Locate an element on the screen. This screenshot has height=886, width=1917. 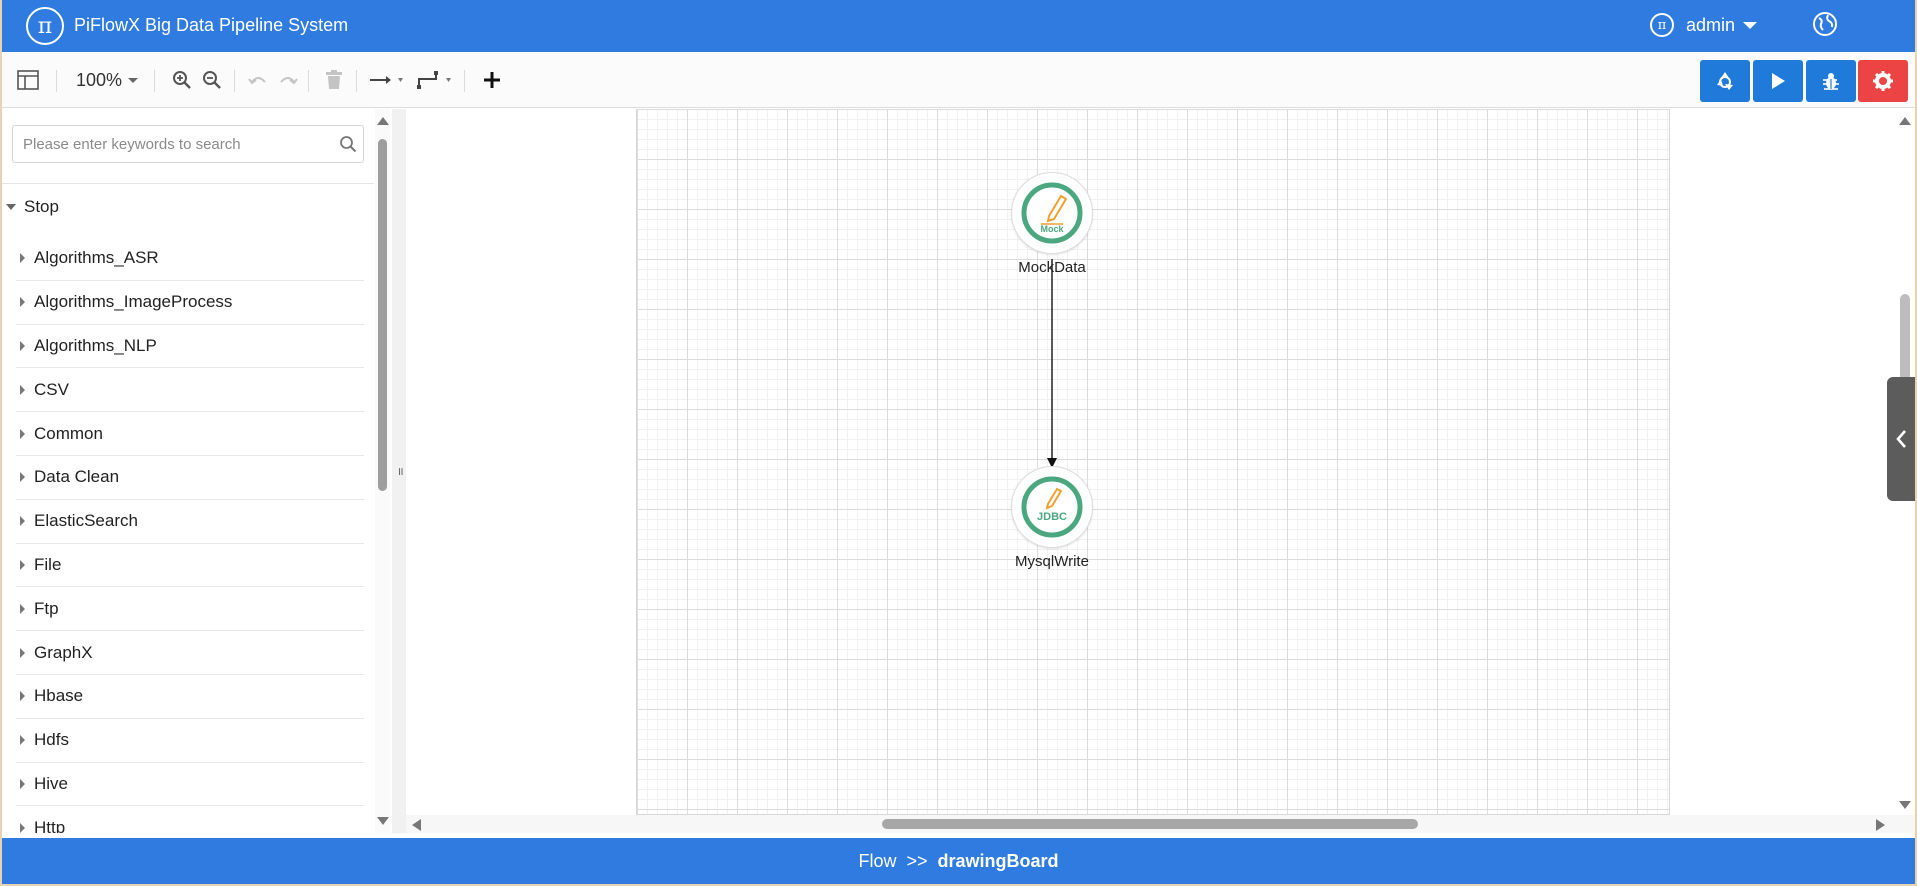
panel-splitter: ॥ is located at coordinates (399, 471).